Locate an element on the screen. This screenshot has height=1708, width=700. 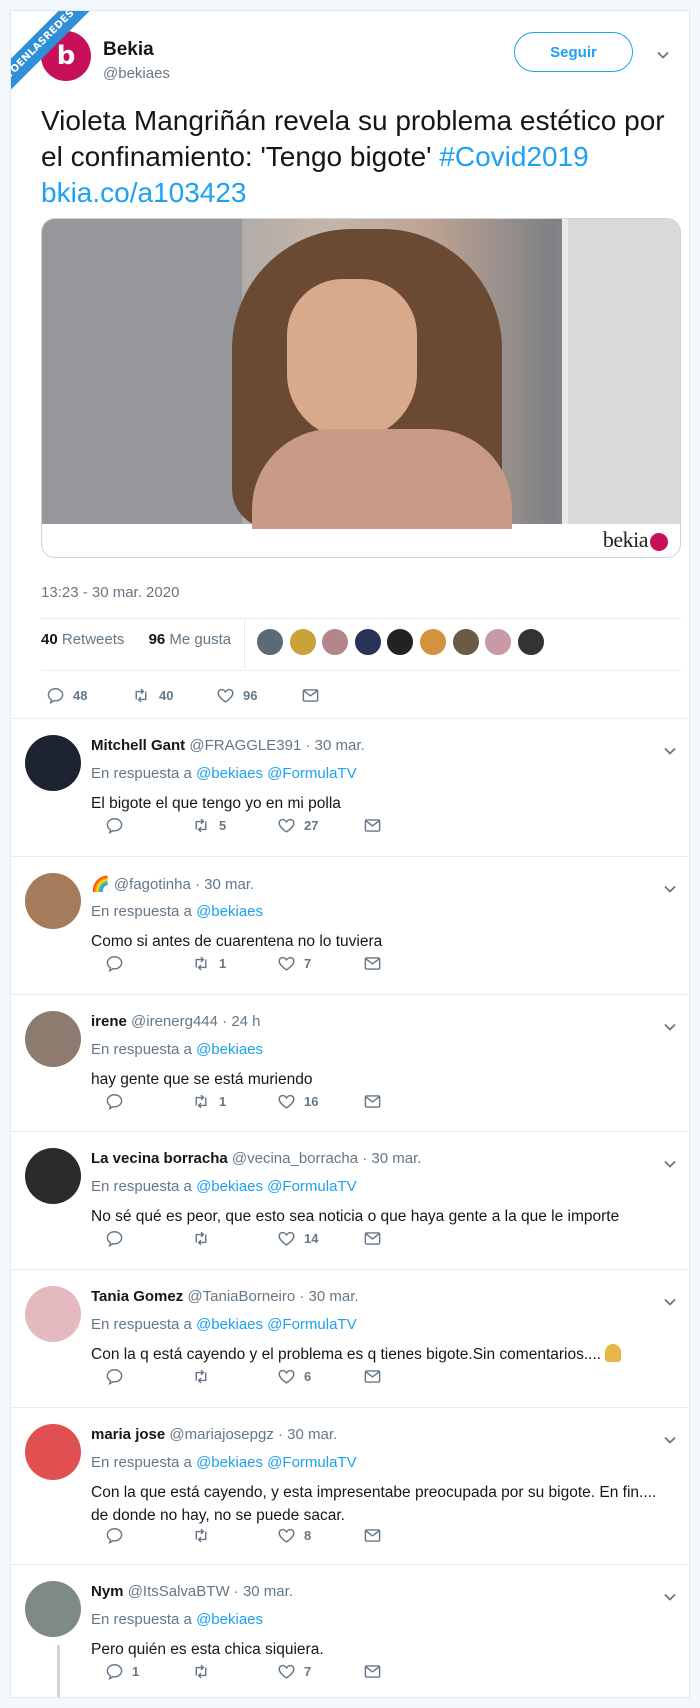
likers-avatars is located at coordinates (402, 642).